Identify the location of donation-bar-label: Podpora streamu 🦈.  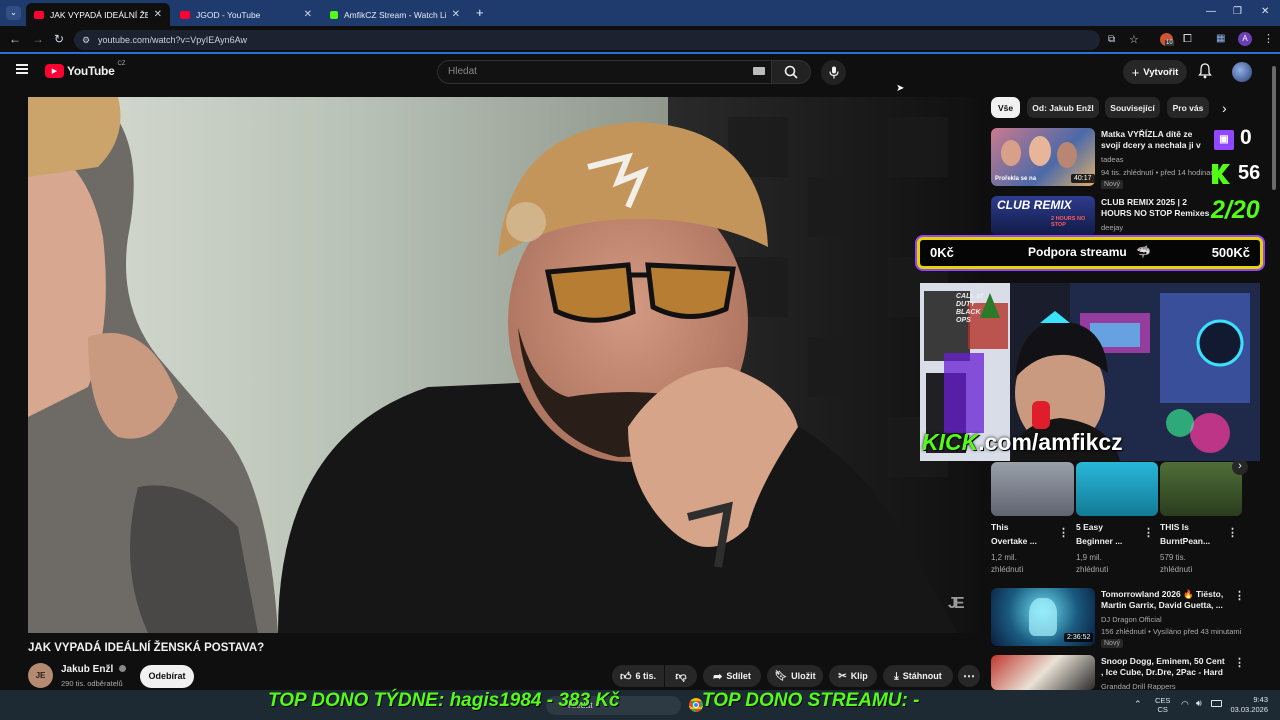
(1089, 252).